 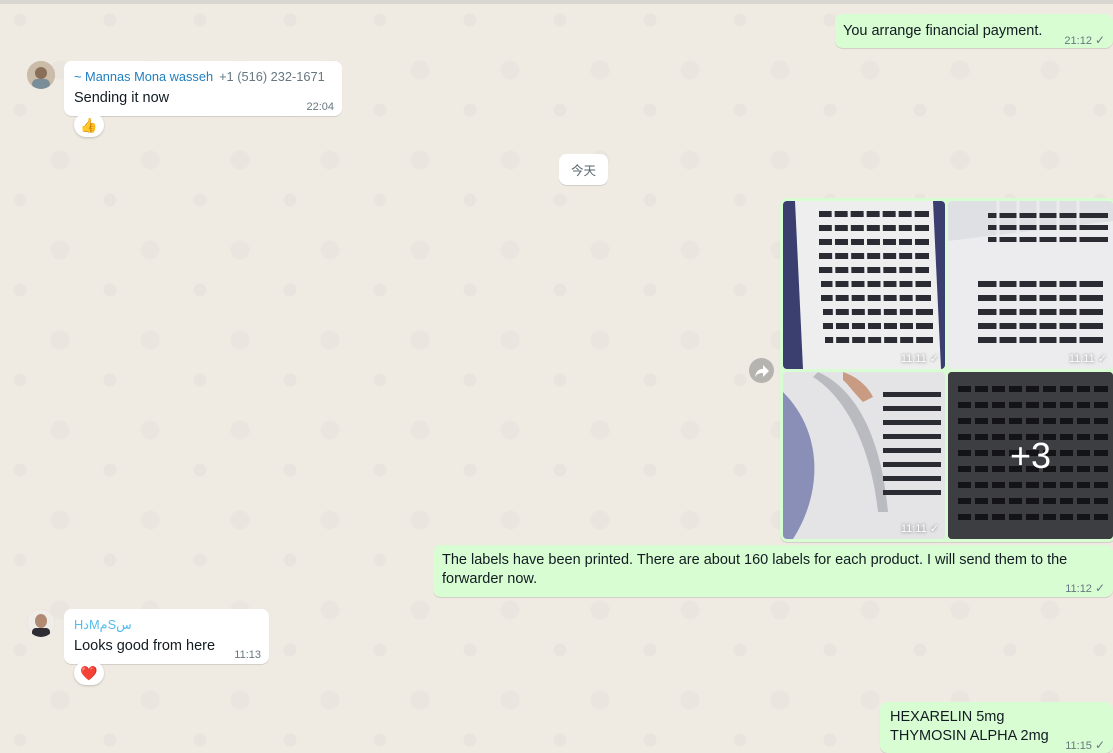 I want to click on message-time: 11:15 ✓, so click(x=1085, y=744).